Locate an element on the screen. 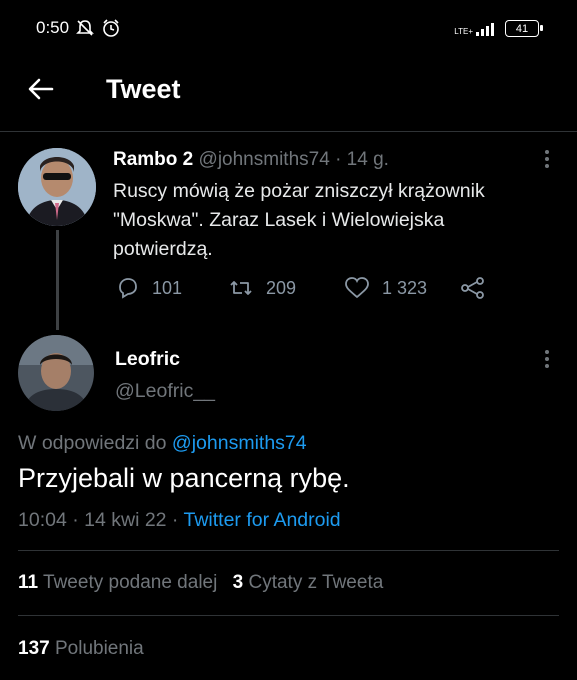  parent-time: 14 g. is located at coordinates (367, 159).